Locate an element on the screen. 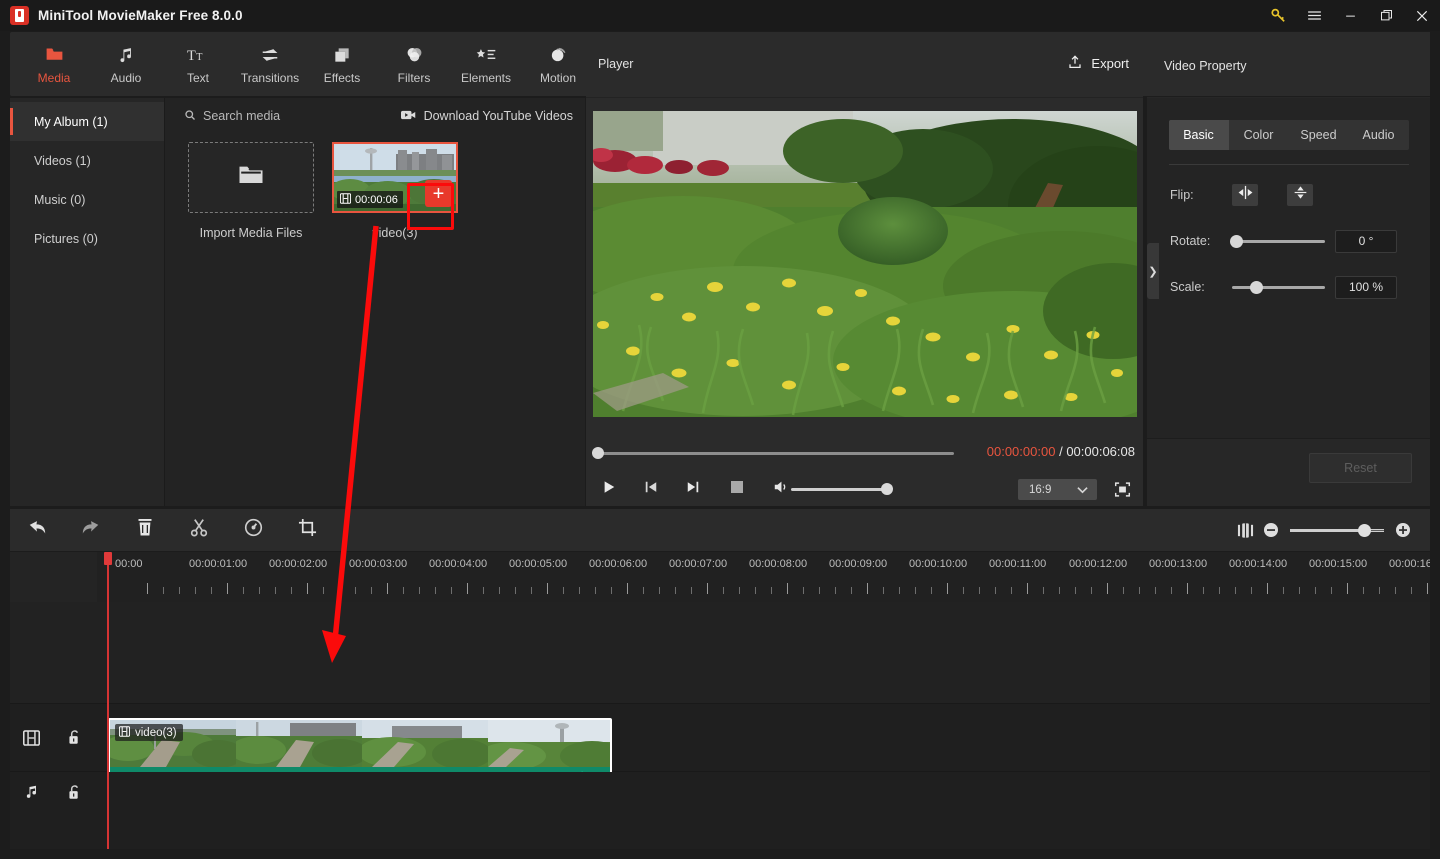 Image resolution: width=1440 pixels, height=859 pixels. tab-filters: Filters is located at coordinates (414, 64).